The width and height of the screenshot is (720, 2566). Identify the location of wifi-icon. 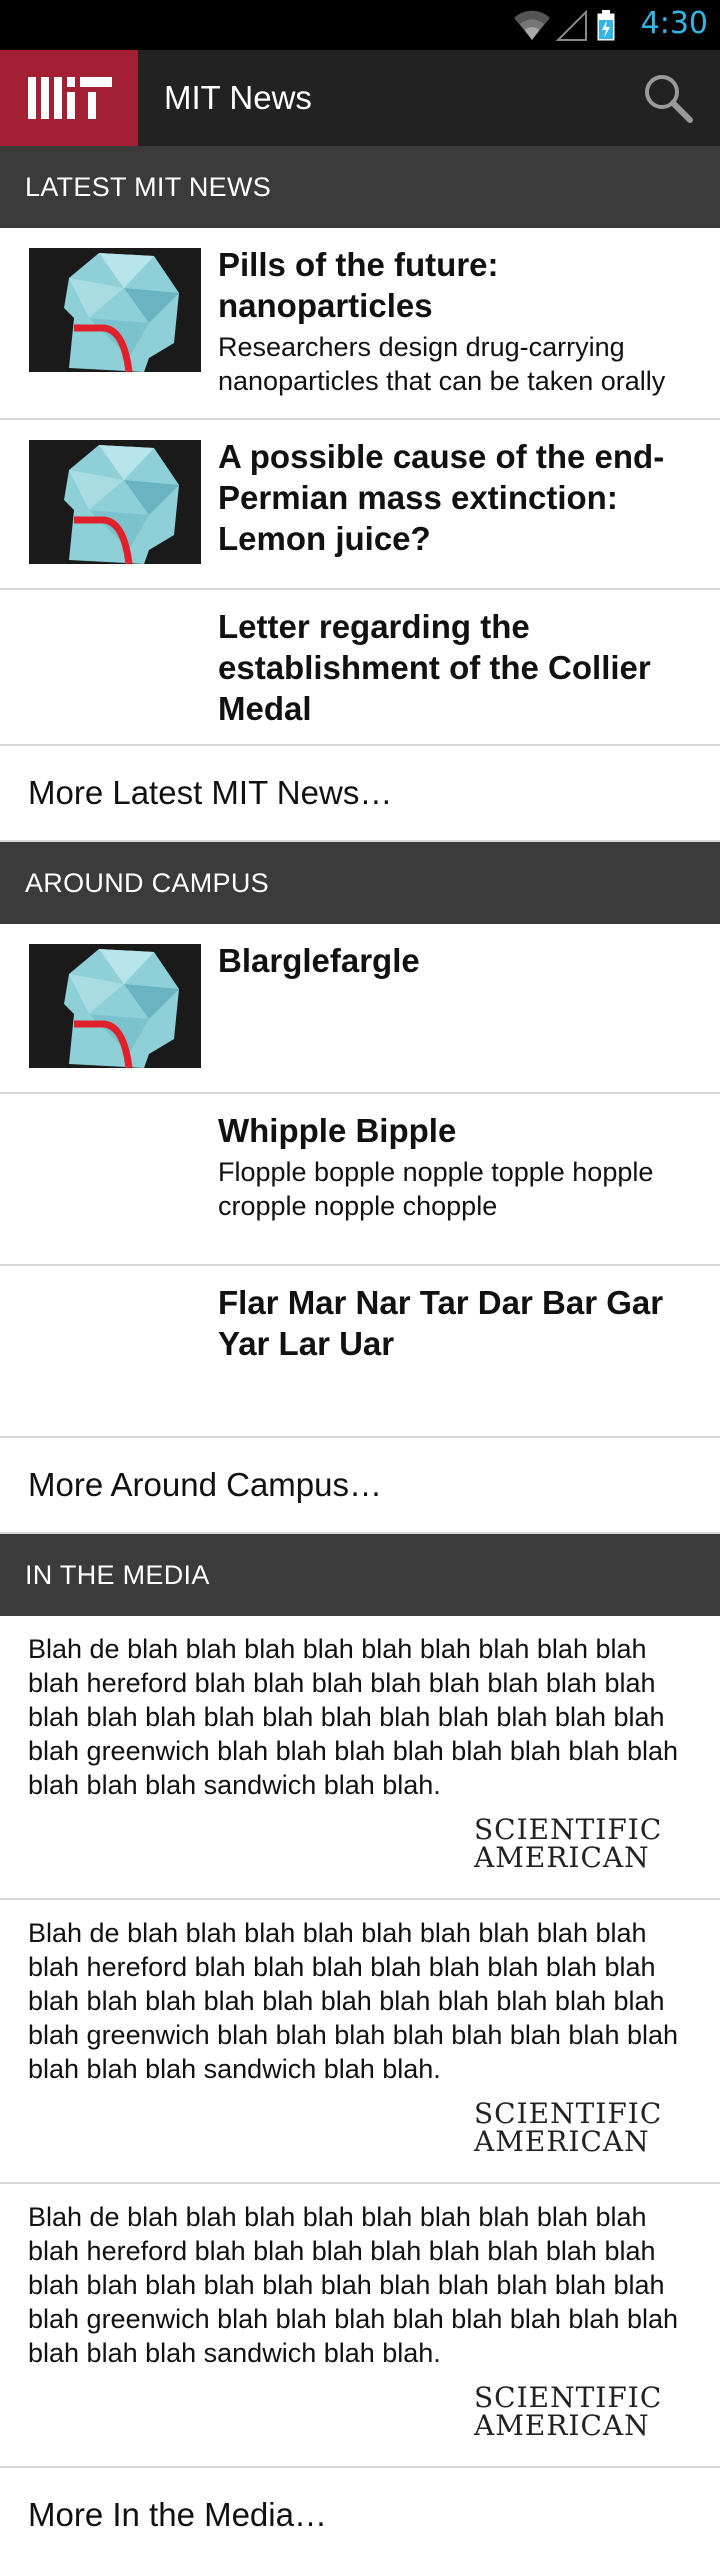
(532, 25).